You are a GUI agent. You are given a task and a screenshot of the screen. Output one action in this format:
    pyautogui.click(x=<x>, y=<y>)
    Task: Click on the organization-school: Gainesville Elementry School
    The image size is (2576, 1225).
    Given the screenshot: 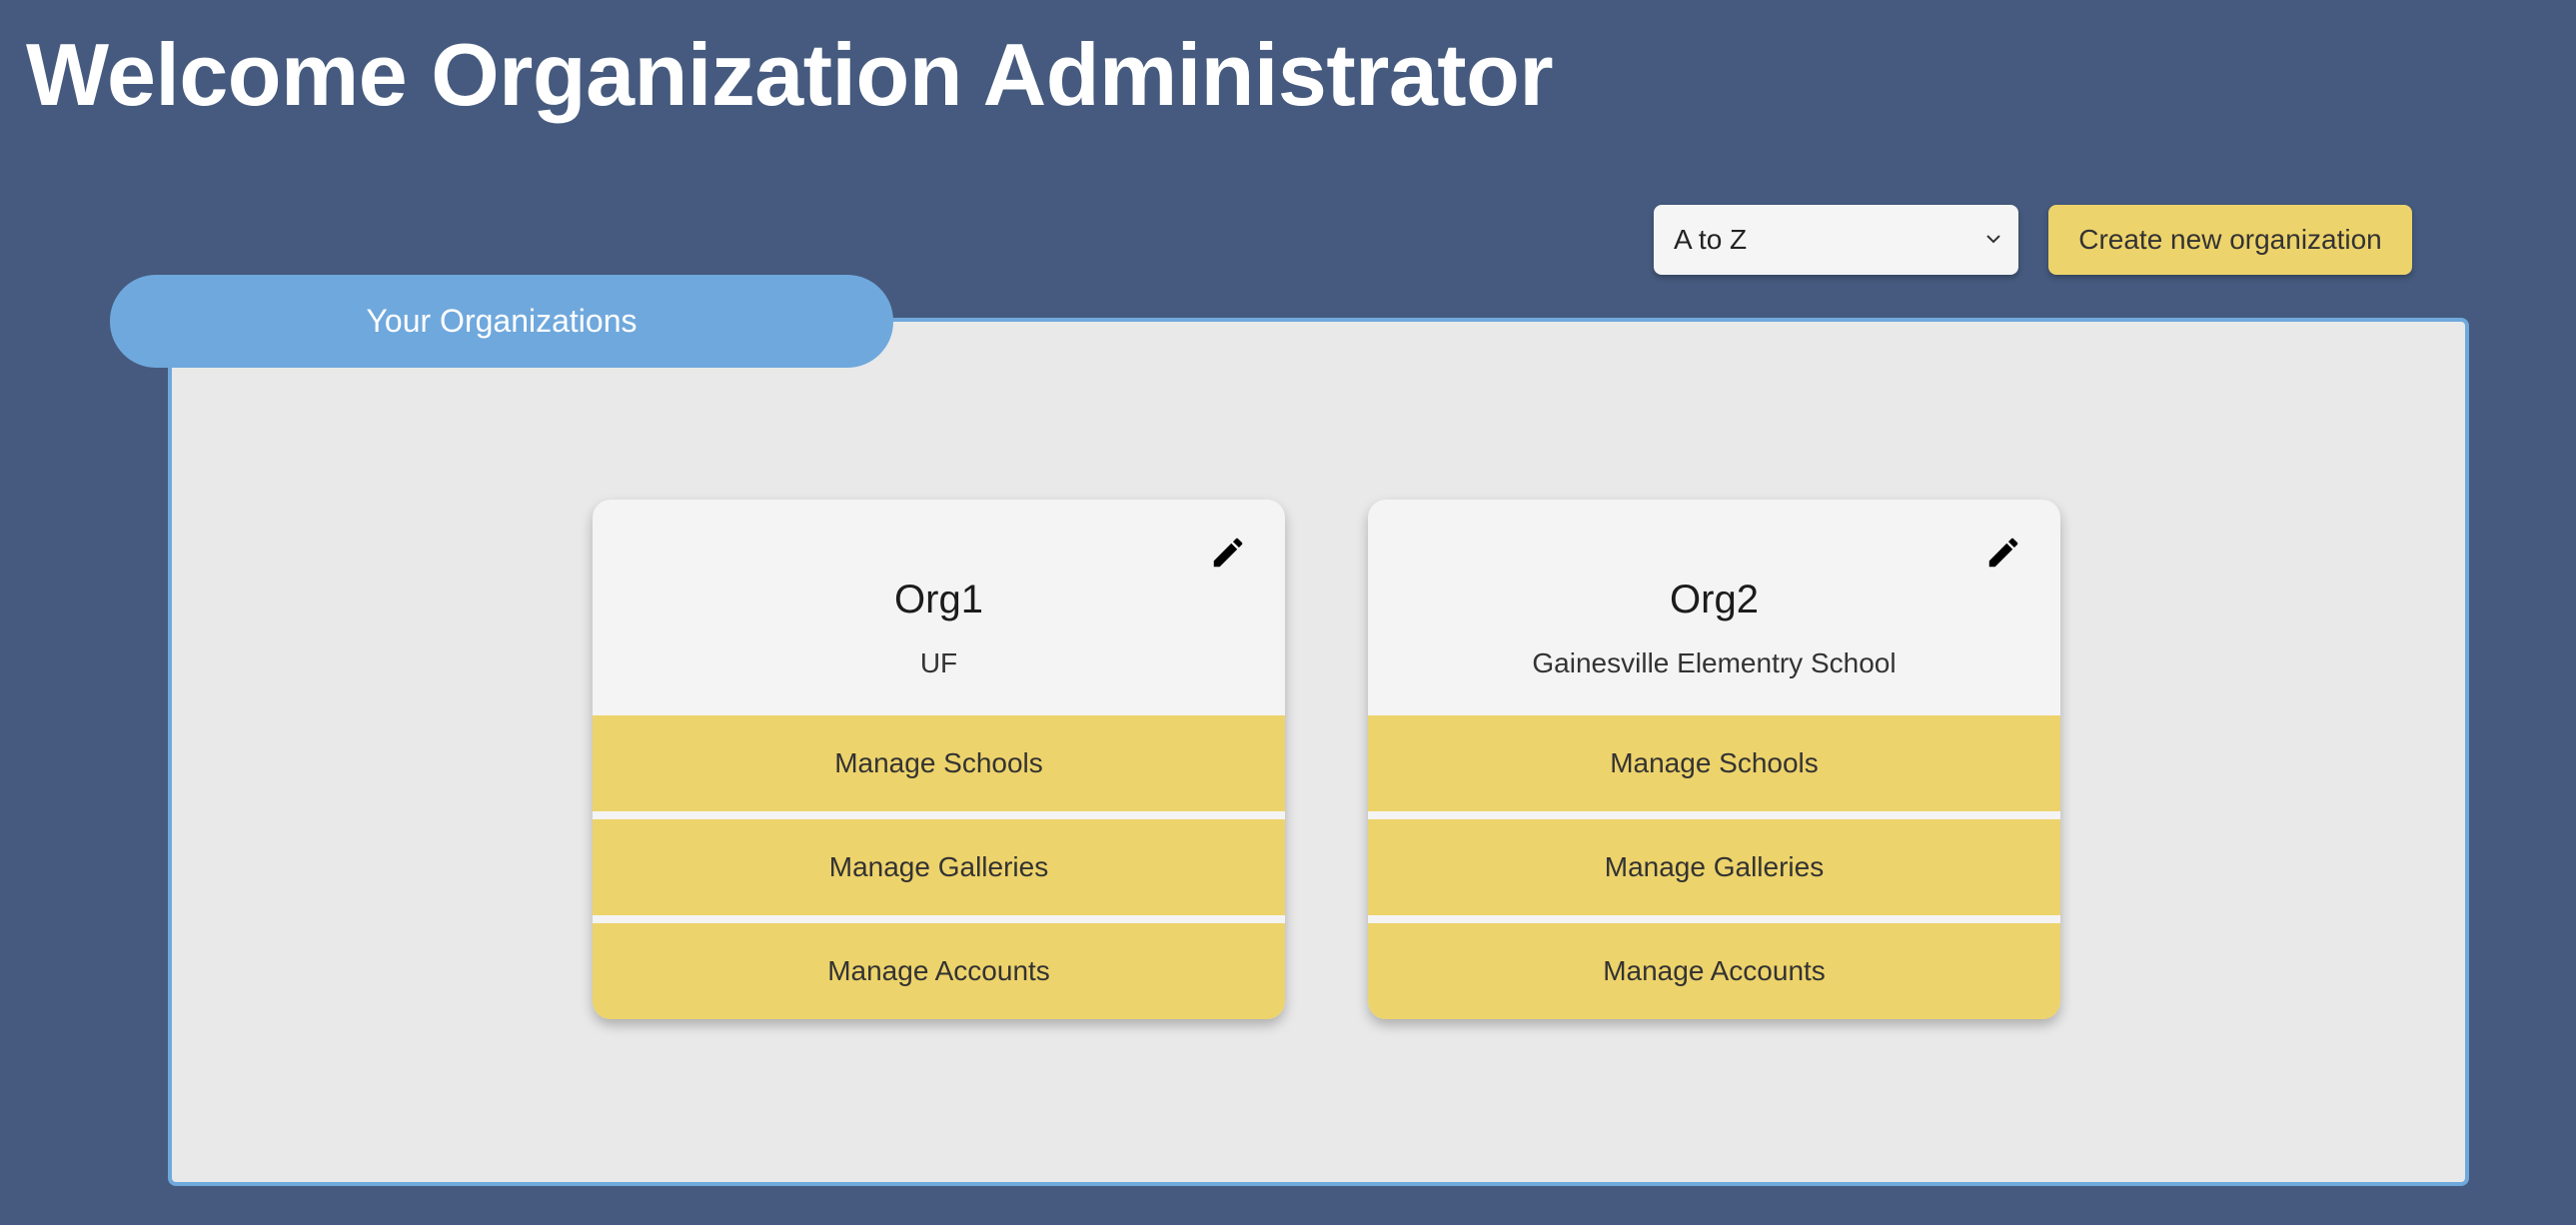 What is the action you would take?
    pyautogui.click(x=1714, y=662)
    